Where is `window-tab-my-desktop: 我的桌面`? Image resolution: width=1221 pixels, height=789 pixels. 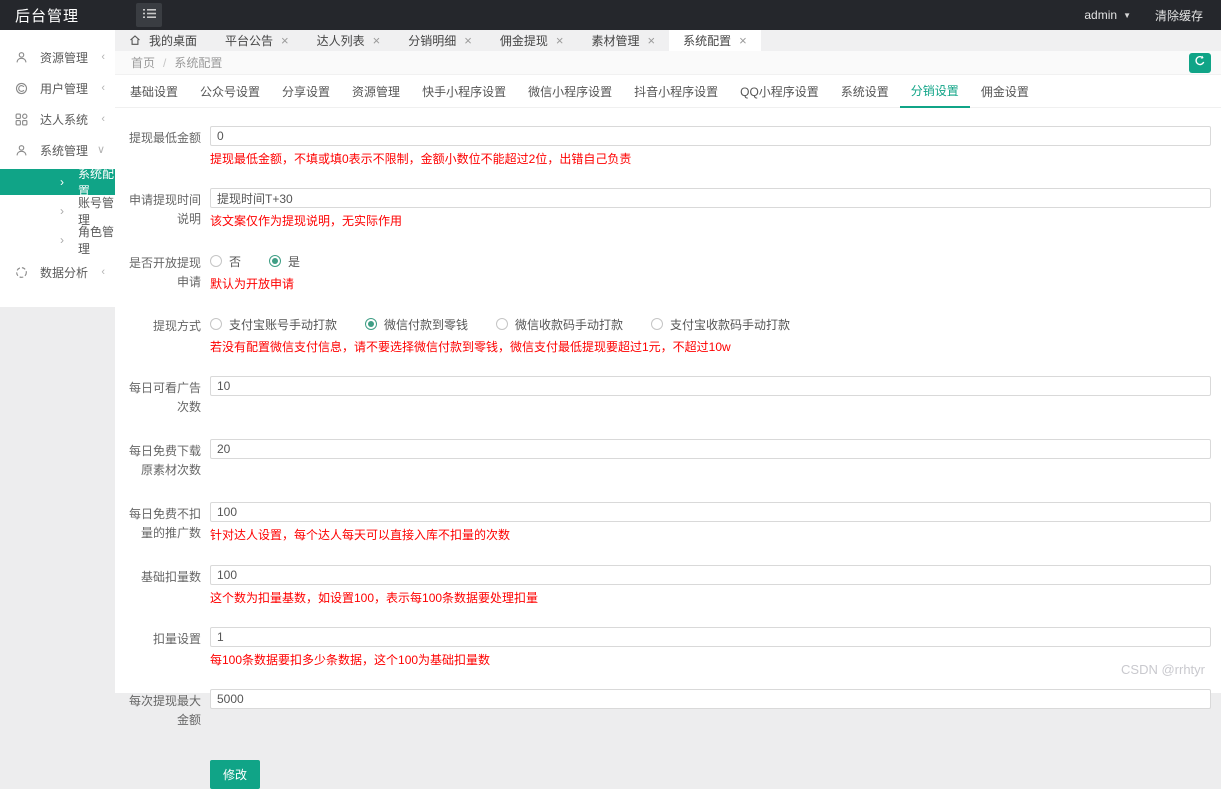
window-tab-my-desktop: 我的桌面 is located at coordinates (163, 40).